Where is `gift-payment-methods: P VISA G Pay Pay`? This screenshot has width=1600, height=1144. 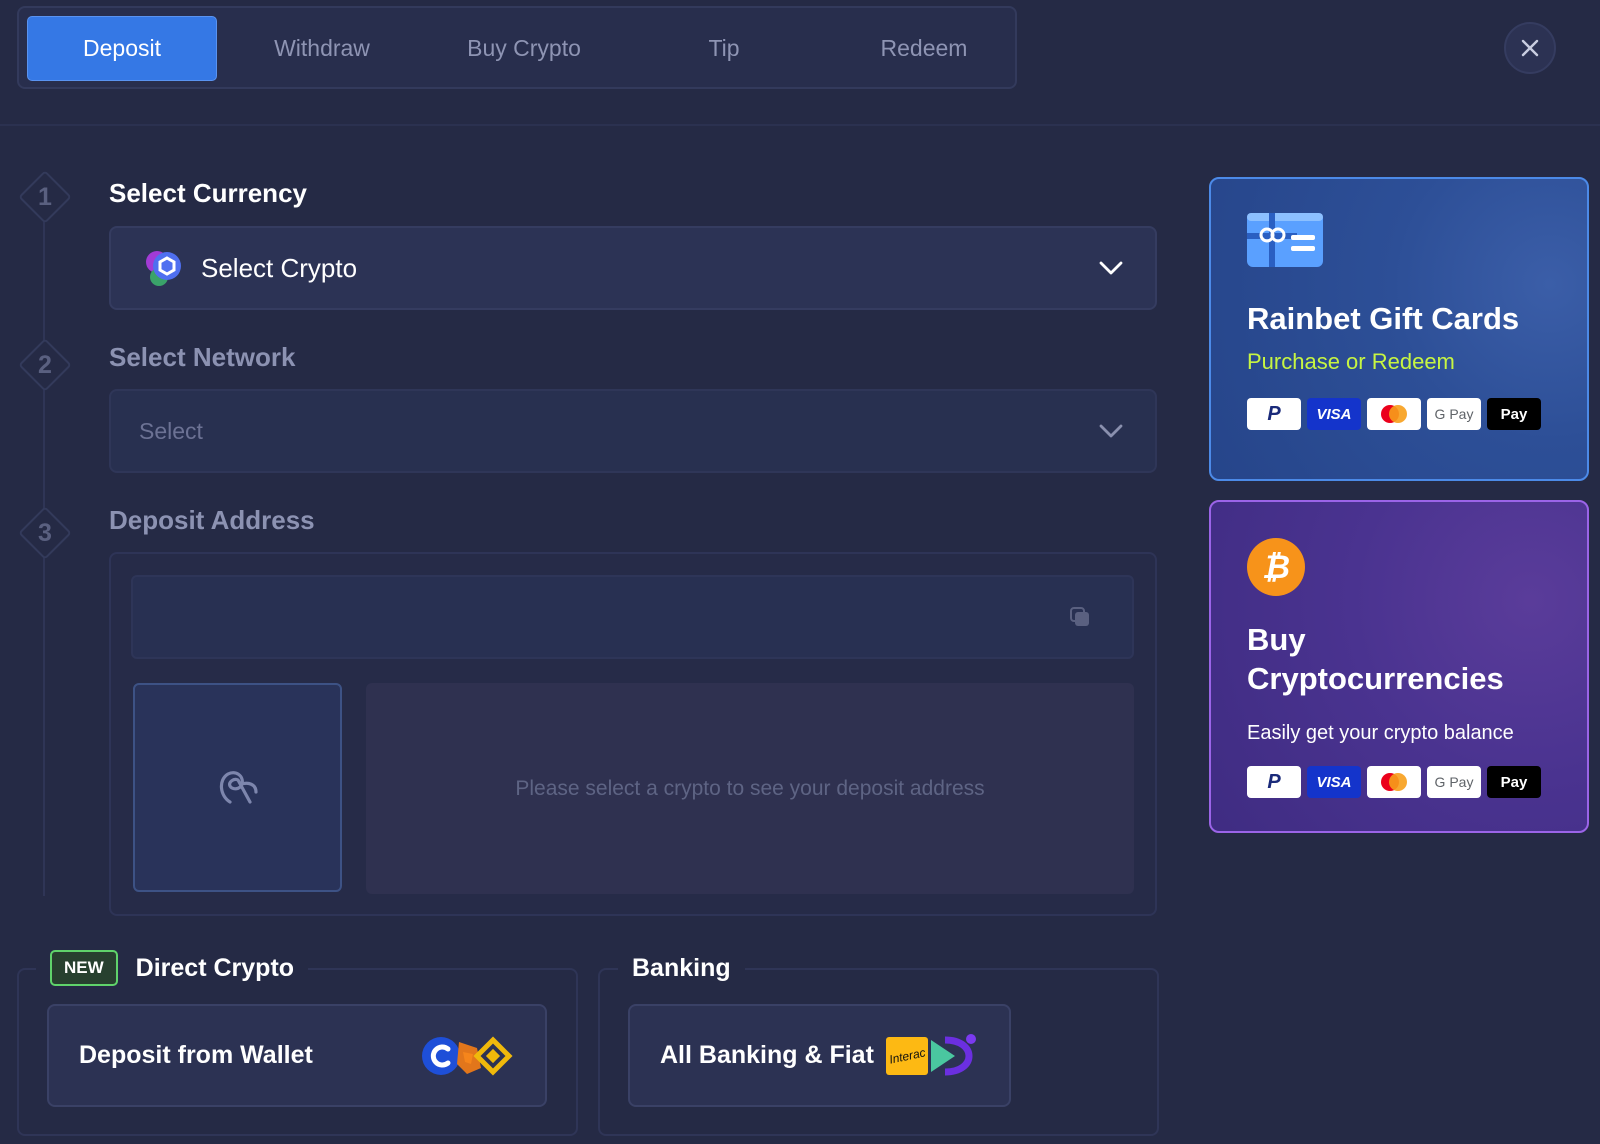 gift-payment-methods: P VISA G Pay Pay is located at coordinates (1394, 414).